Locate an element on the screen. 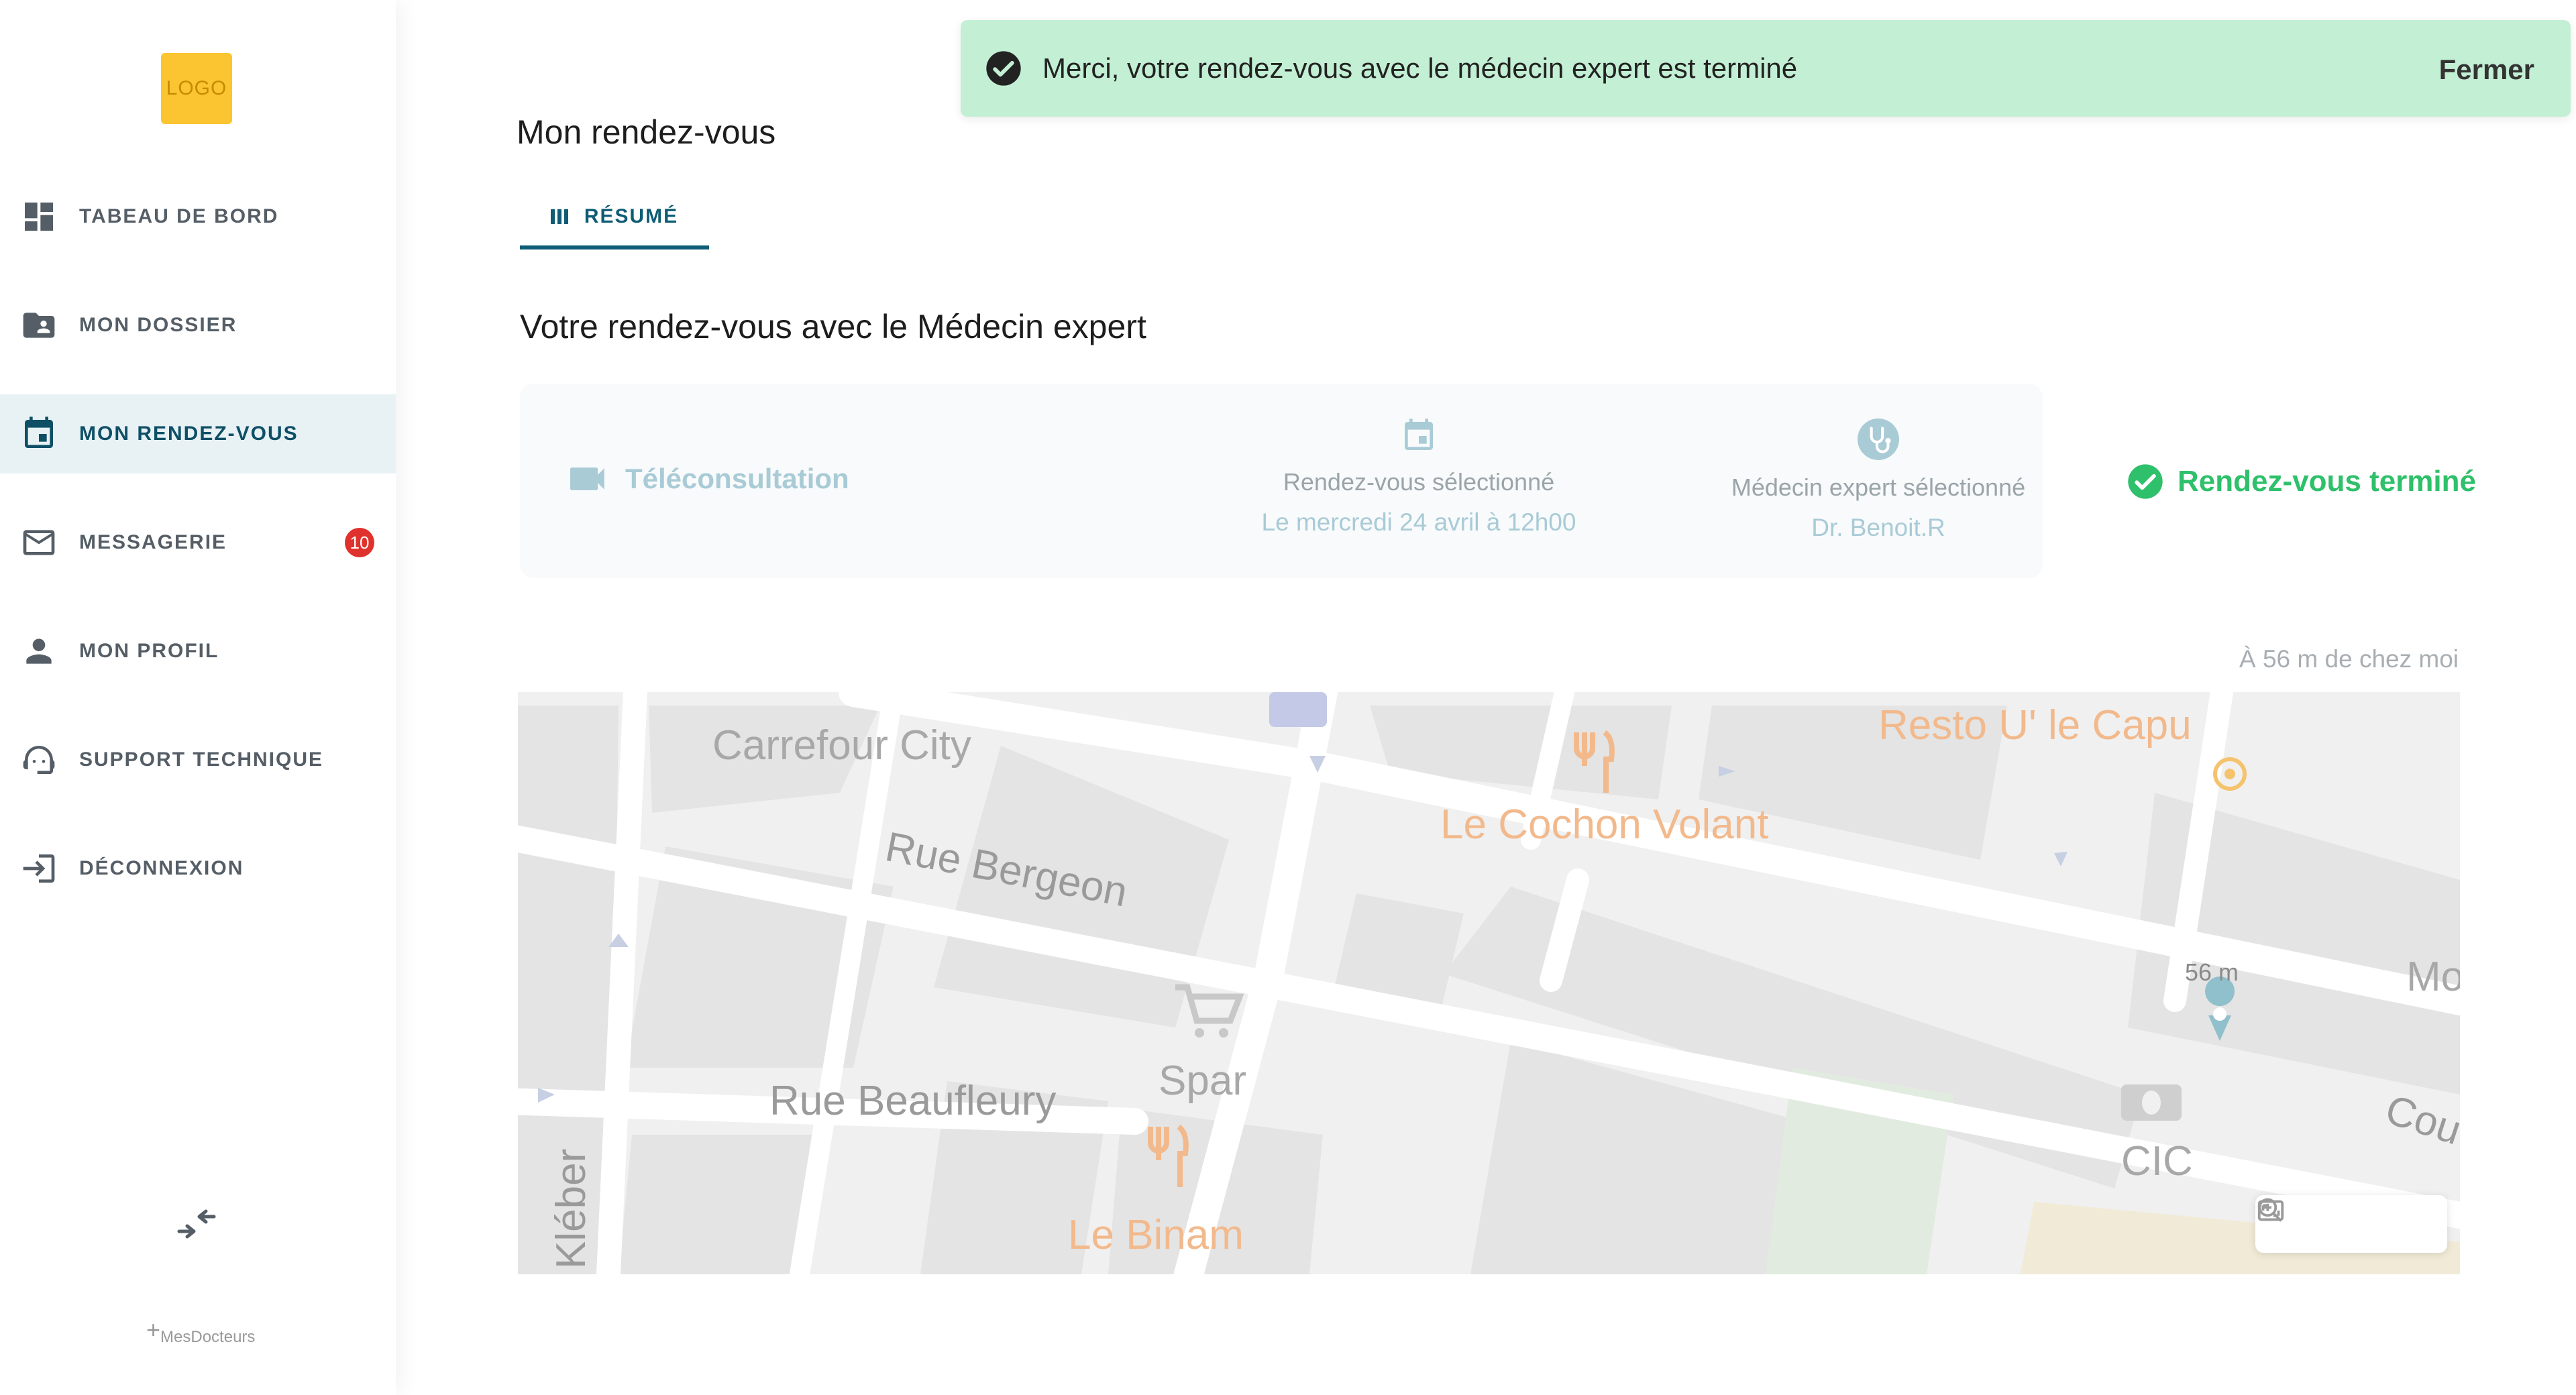  columns-icon is located at coordinates (560, 216).